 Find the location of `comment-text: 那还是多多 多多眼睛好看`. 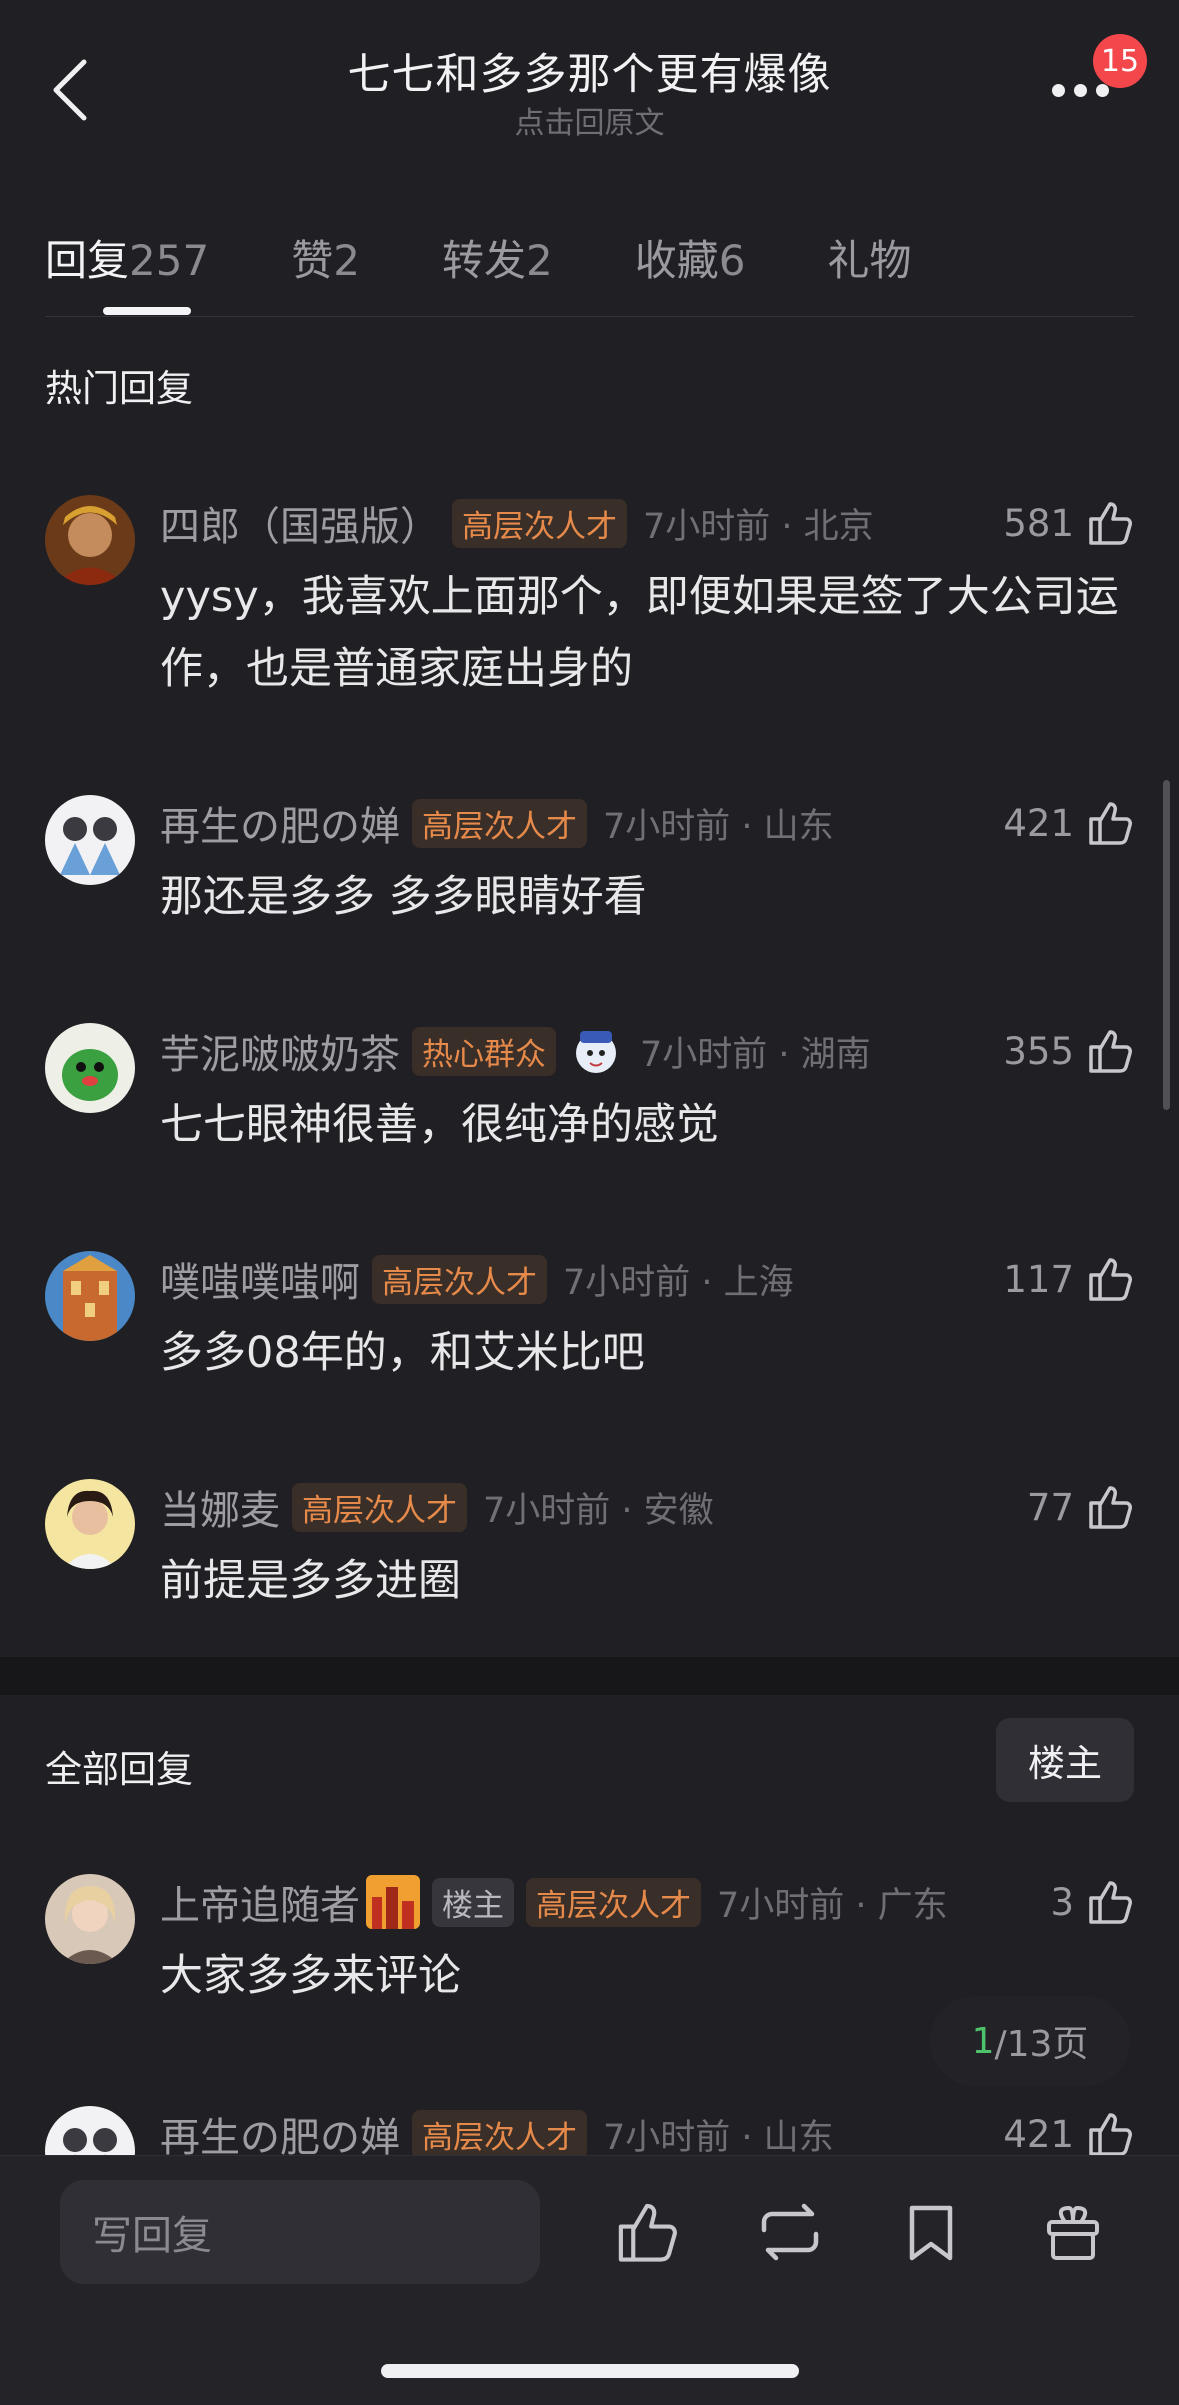

comment-text: 那还是多多 多多眼睛好看 is located at coordinates (403, 897).